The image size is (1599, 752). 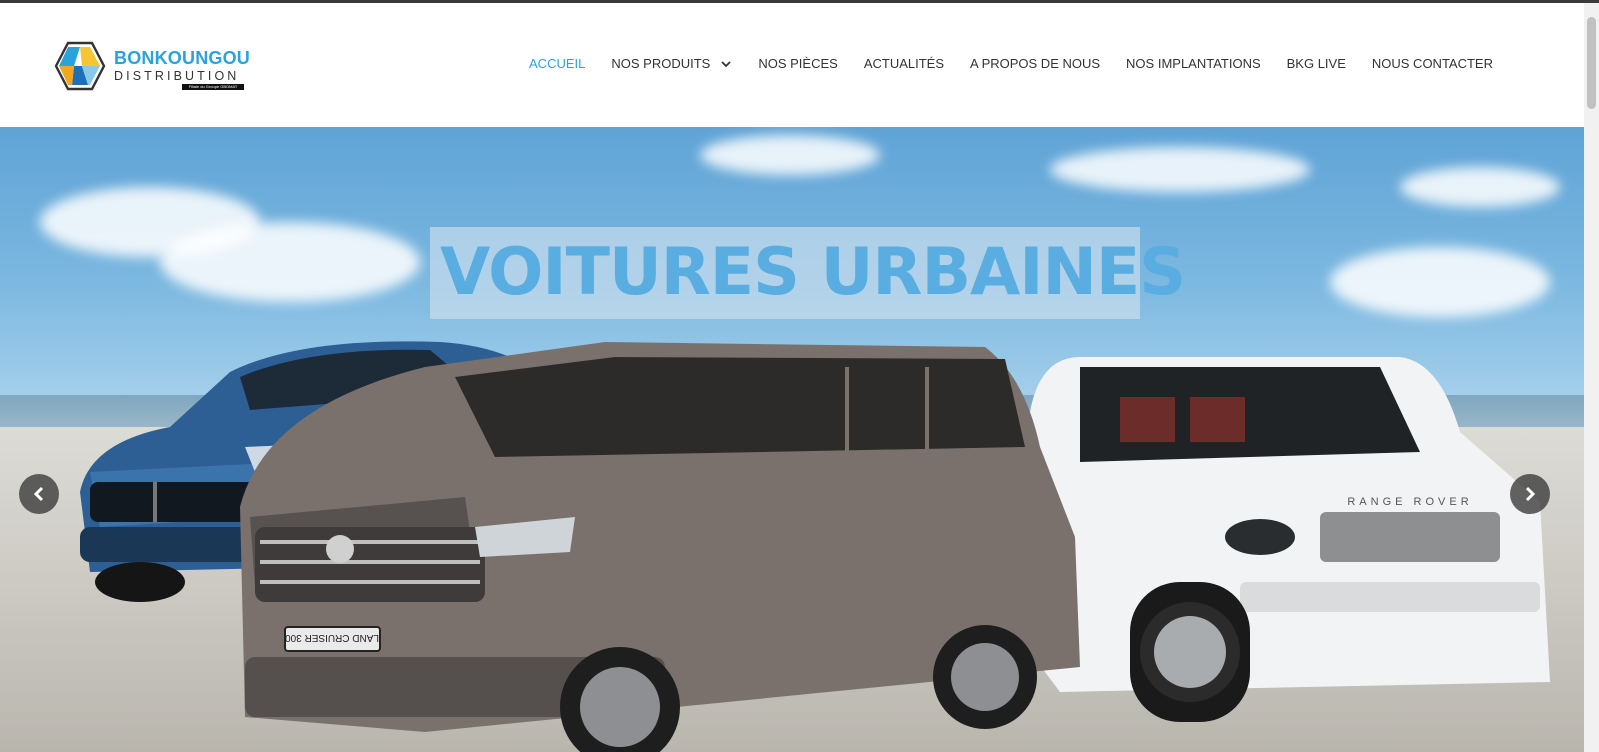 What do you see at coordinates (80, 66) in the screenshot?
I see `hexagon-logo-icon` at bounding box center [80, 66].